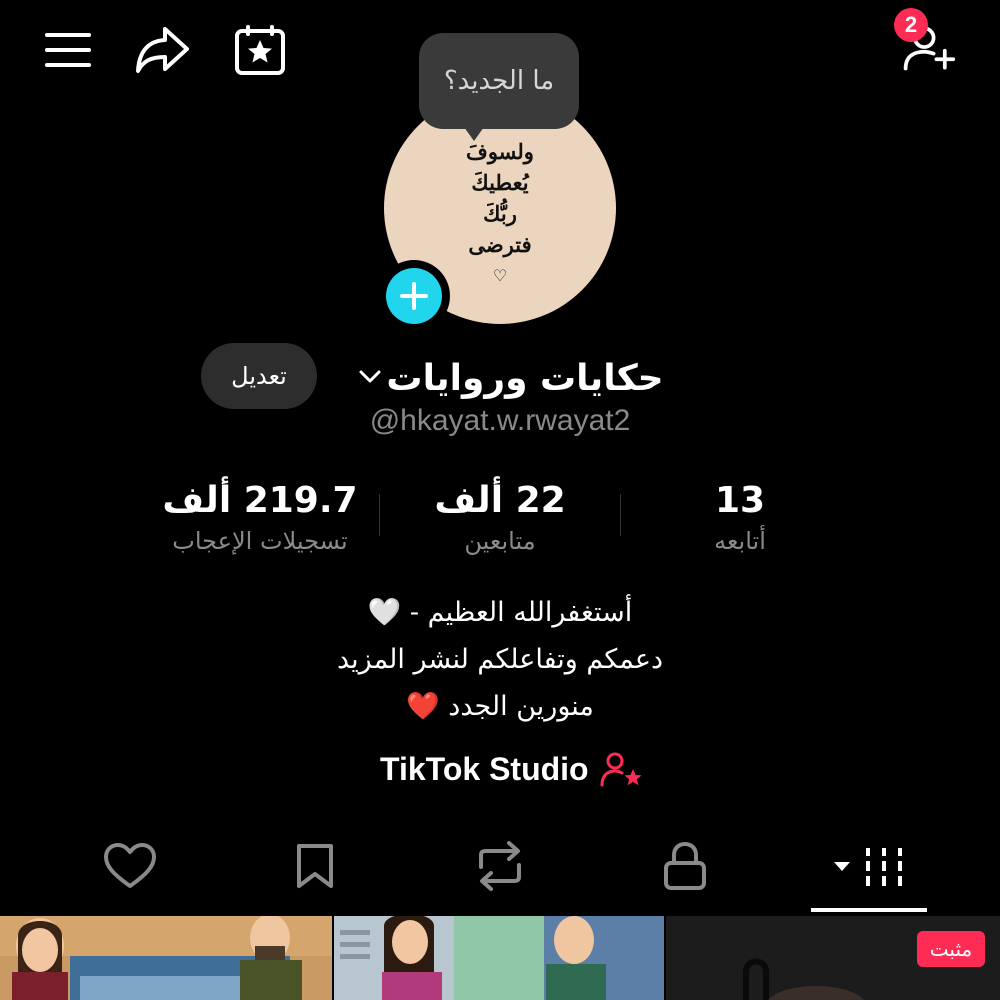  I want to click on tooltip-arrow, so click(474, 134).